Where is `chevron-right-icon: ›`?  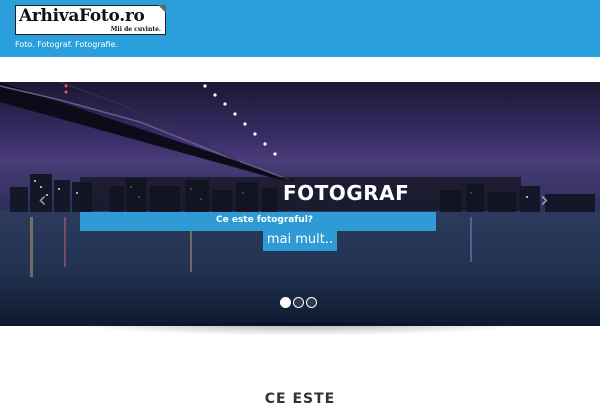 chevron-right-icon: › is located at coordinates (544, 201).